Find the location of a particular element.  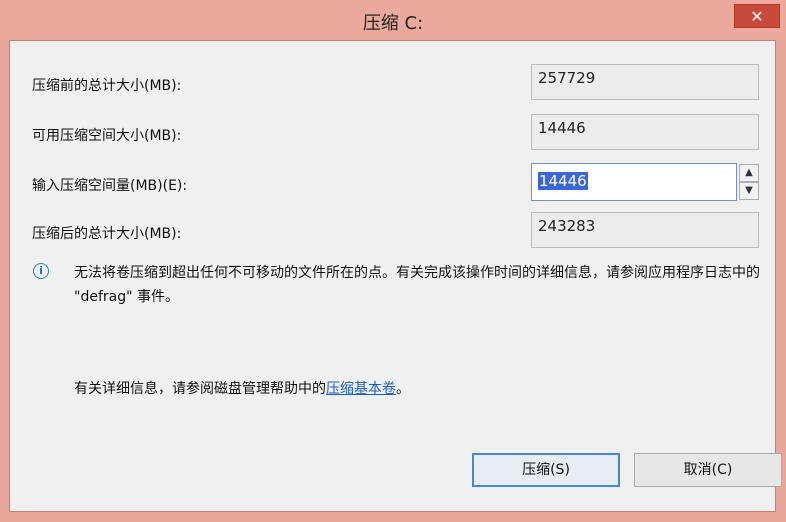

help-line: 有关详细信息，请参阅磁盘管理帮助中的压缩基本卷。 is located at coordinates (242, 388).